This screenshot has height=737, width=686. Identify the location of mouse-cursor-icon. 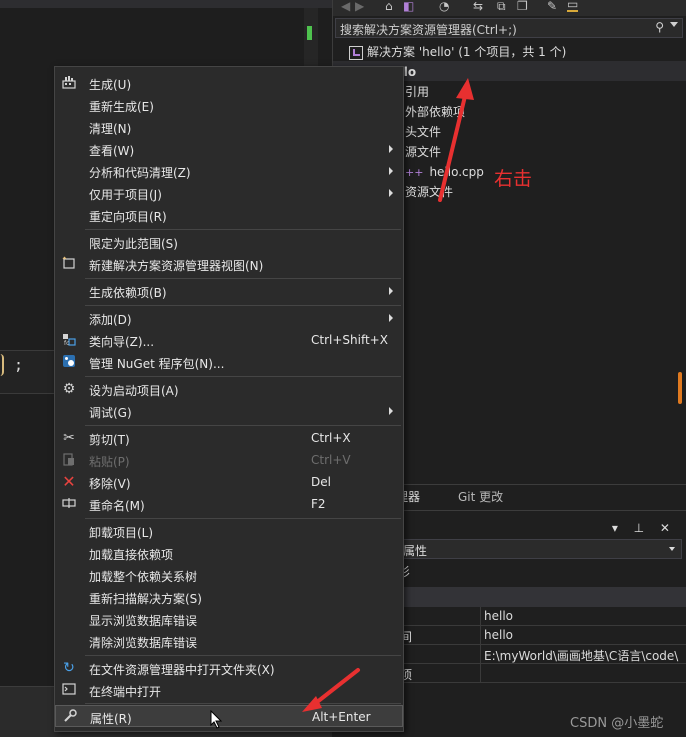
(216, 719).